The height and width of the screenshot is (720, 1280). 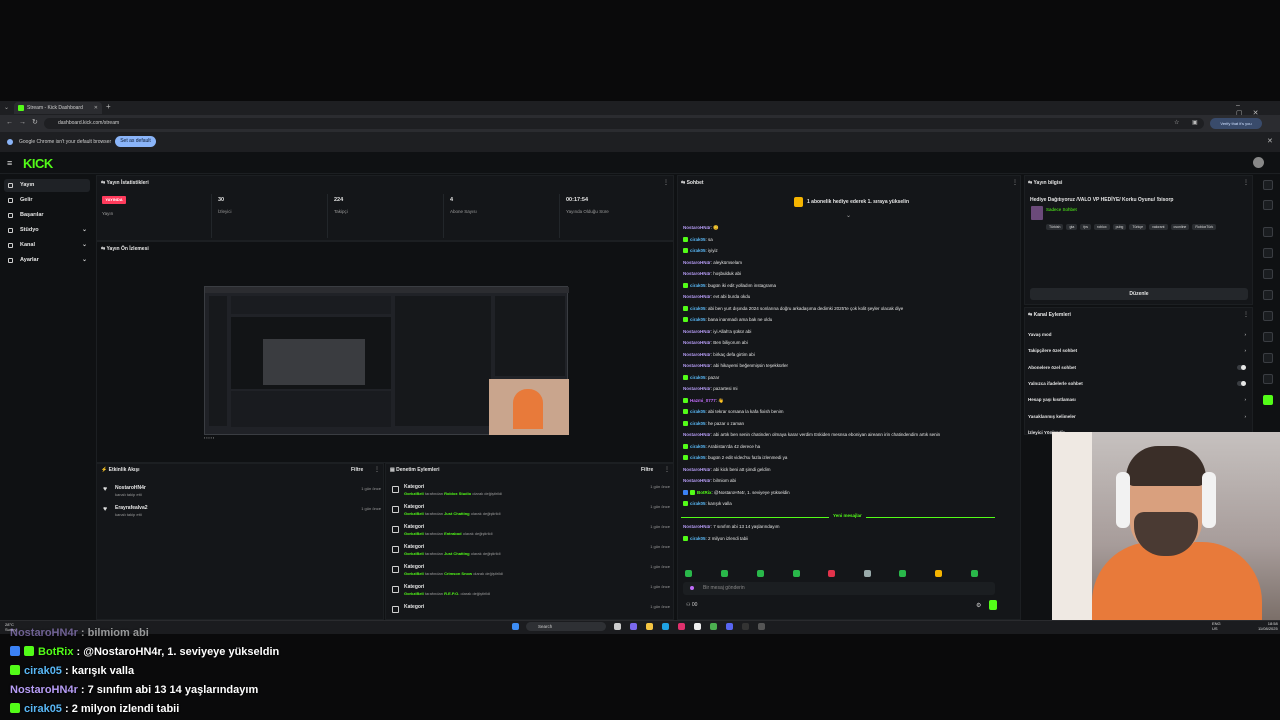 What do you see at coordinates (1268, 337) in the screenshot?
I see `rail-list-icon` at bounding box center [1268, 337].